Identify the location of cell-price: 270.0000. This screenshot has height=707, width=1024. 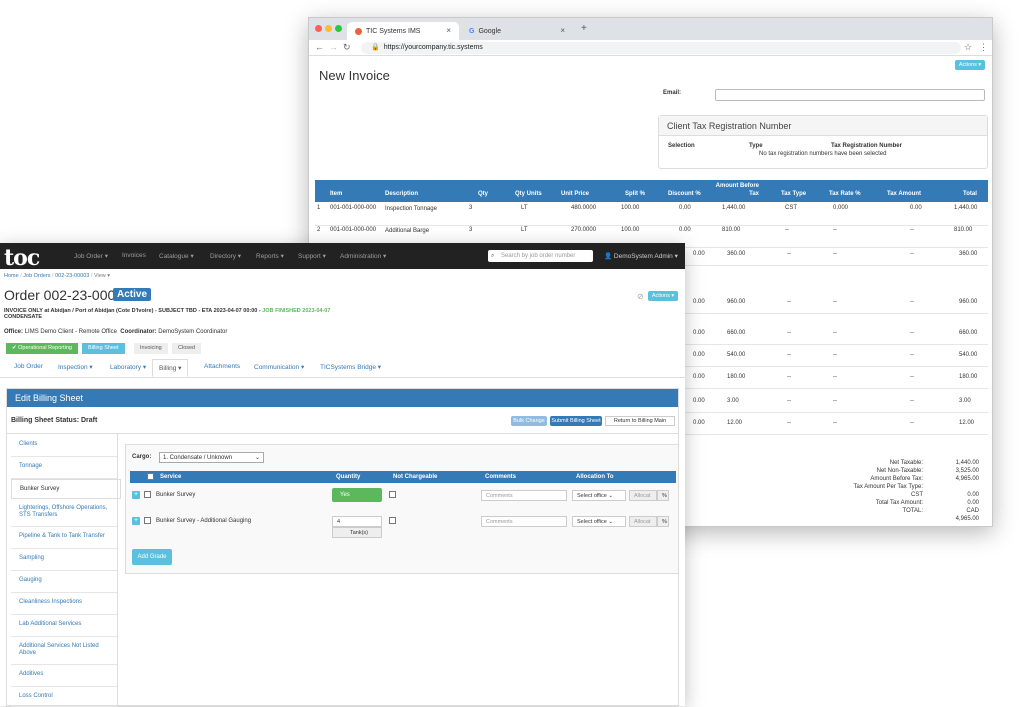
(584, 230).